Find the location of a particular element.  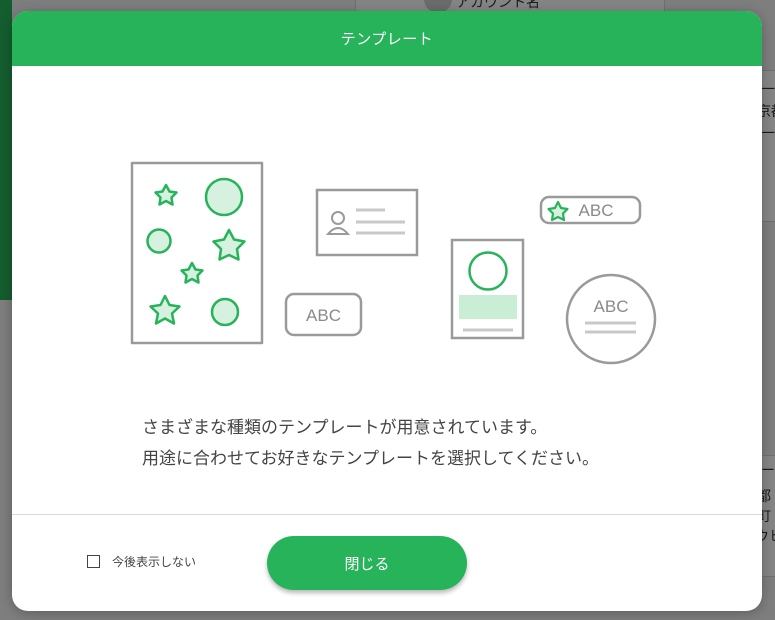

text-label-icon: ABC is located at coordinates (323, 314).